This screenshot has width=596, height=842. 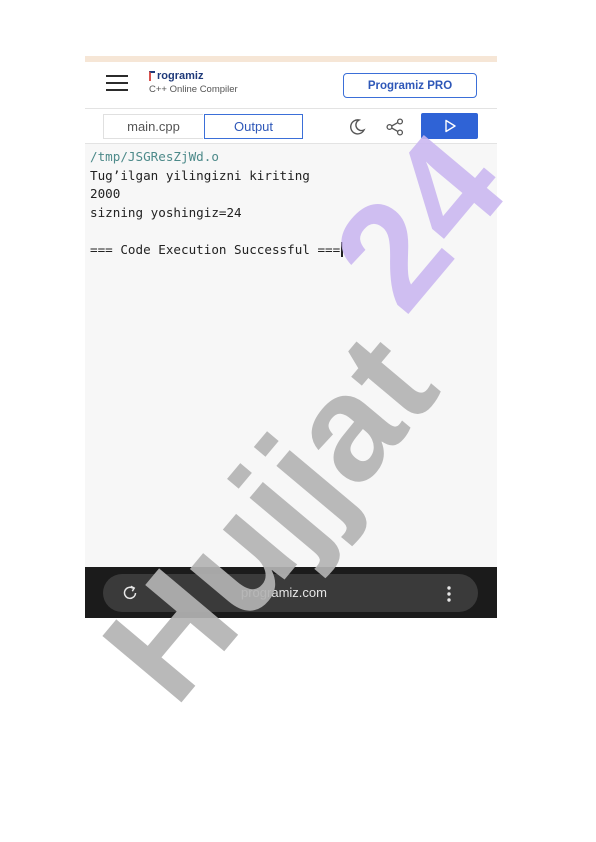 I want to click on browser-bar: programiz.com, so click(x=291, y=592).